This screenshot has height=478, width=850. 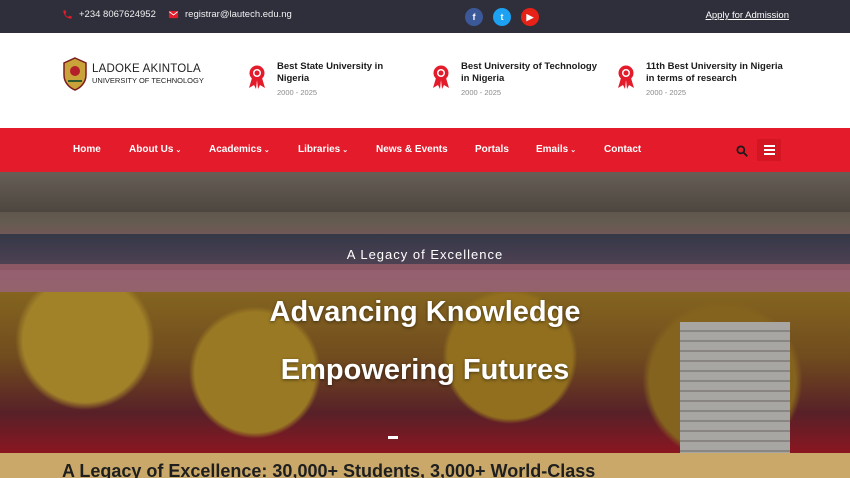 I want to click on nav-label: Portals, so click(x=492, y=149).